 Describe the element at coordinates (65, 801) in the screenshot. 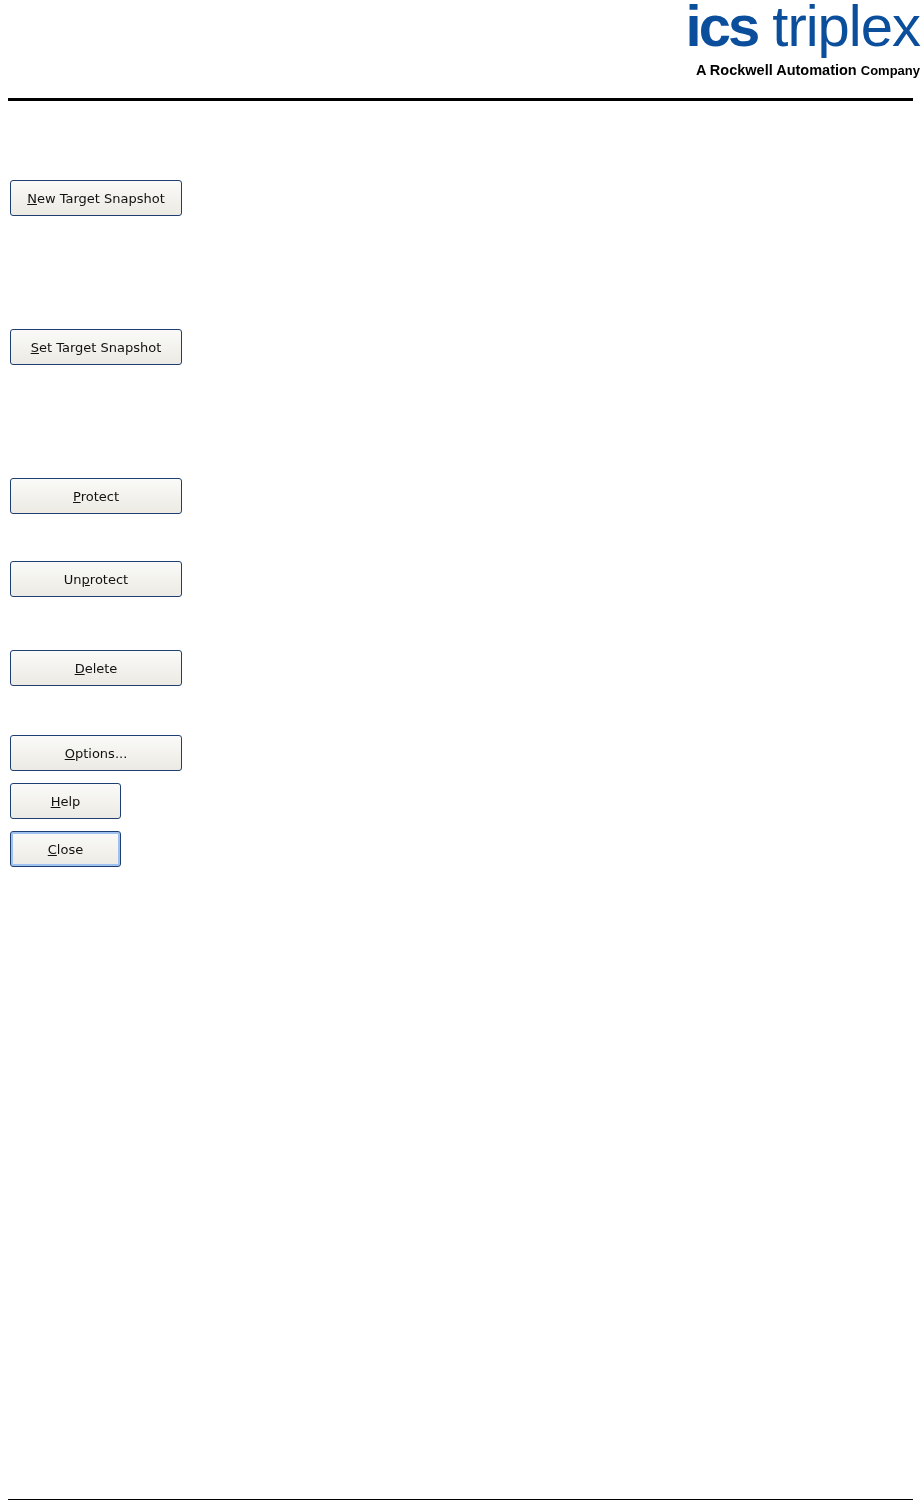

I see `button: Help` at that location.